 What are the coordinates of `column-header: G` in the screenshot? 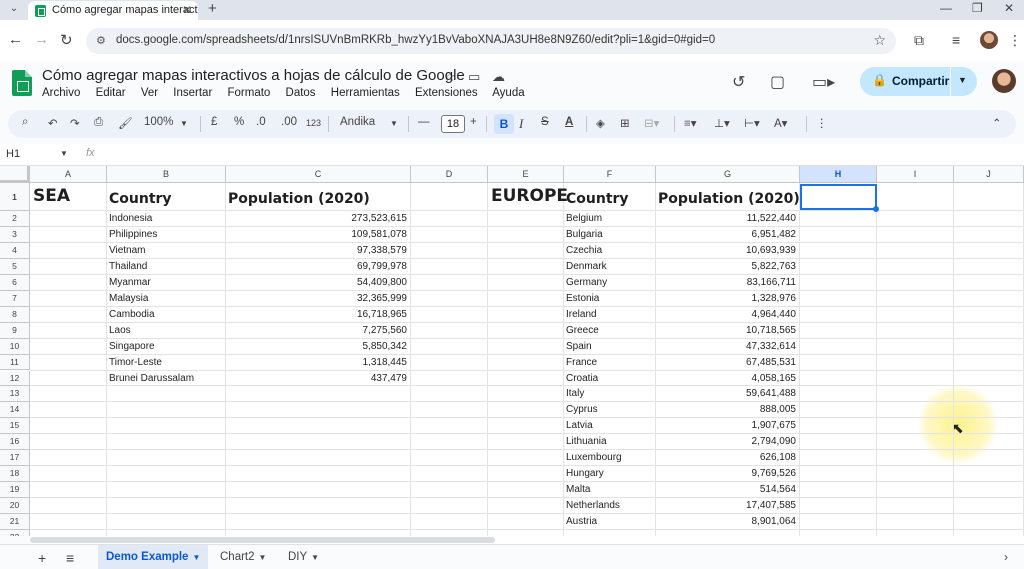 It's located at (728, 174).